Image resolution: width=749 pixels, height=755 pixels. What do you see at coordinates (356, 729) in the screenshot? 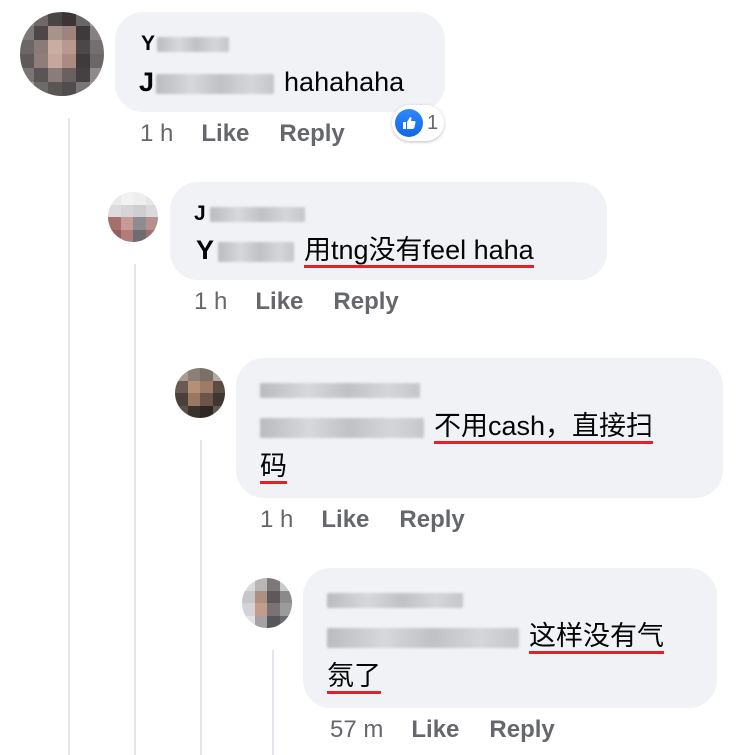
I see `comment-timestamp: 57 m` at bounding box center [356, 729].